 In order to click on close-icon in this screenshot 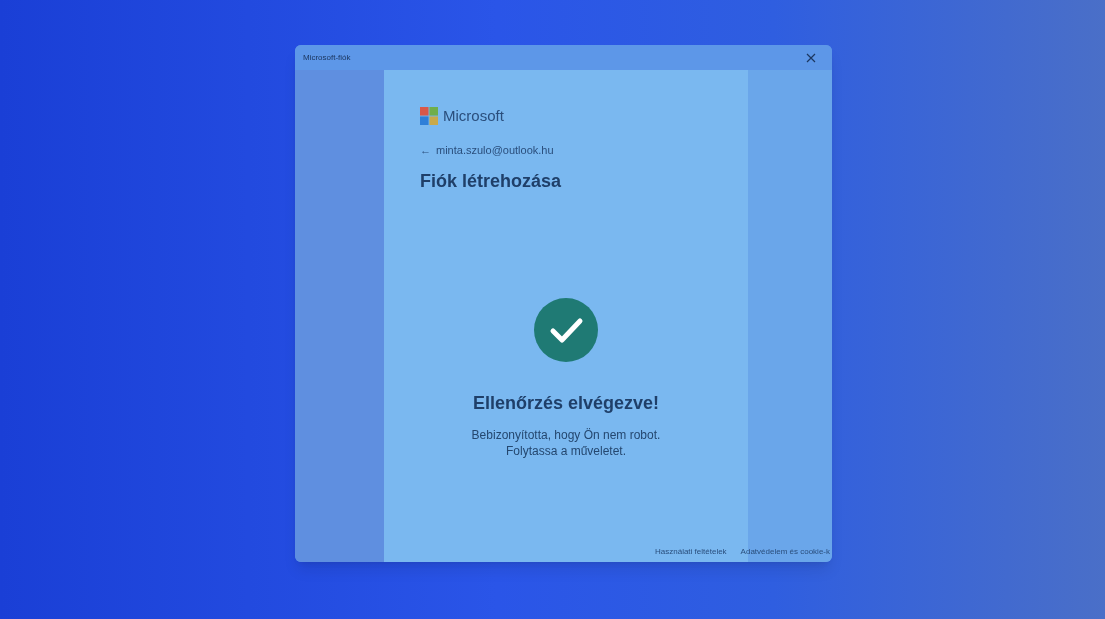, I will do `click(811, 57)`.